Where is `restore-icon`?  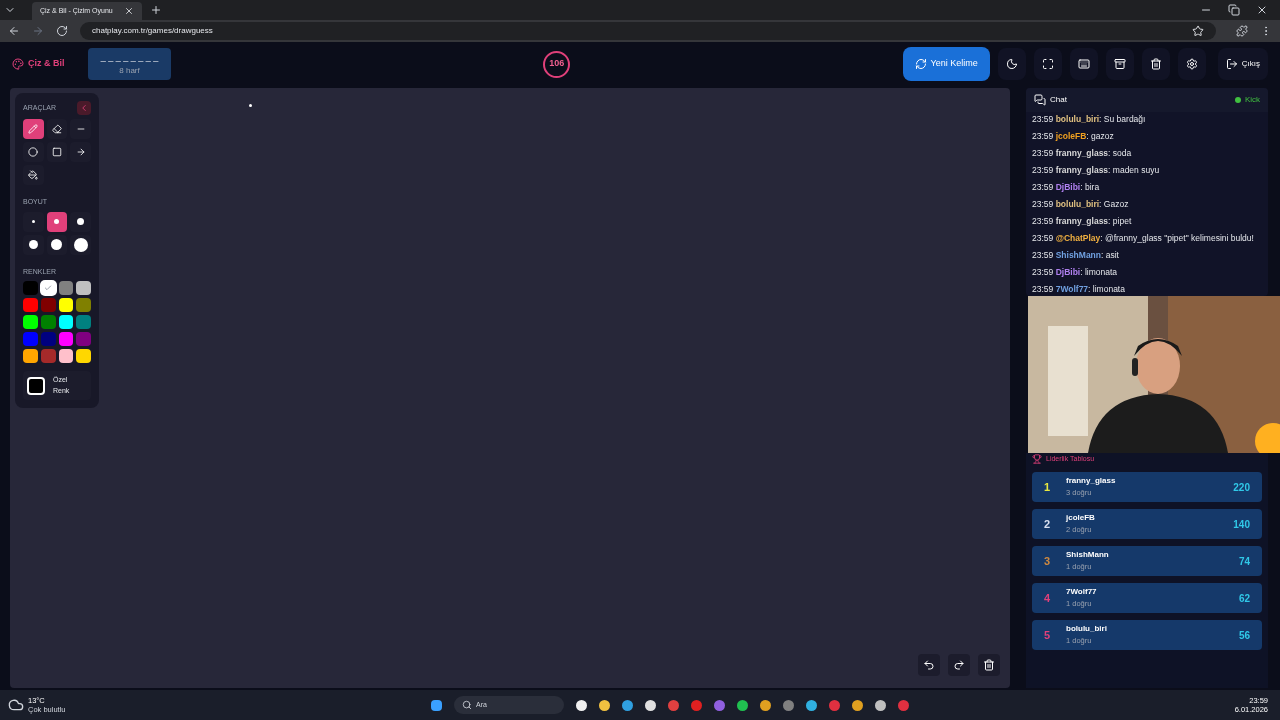 restore-icon is located at coordinates (1234, 10).